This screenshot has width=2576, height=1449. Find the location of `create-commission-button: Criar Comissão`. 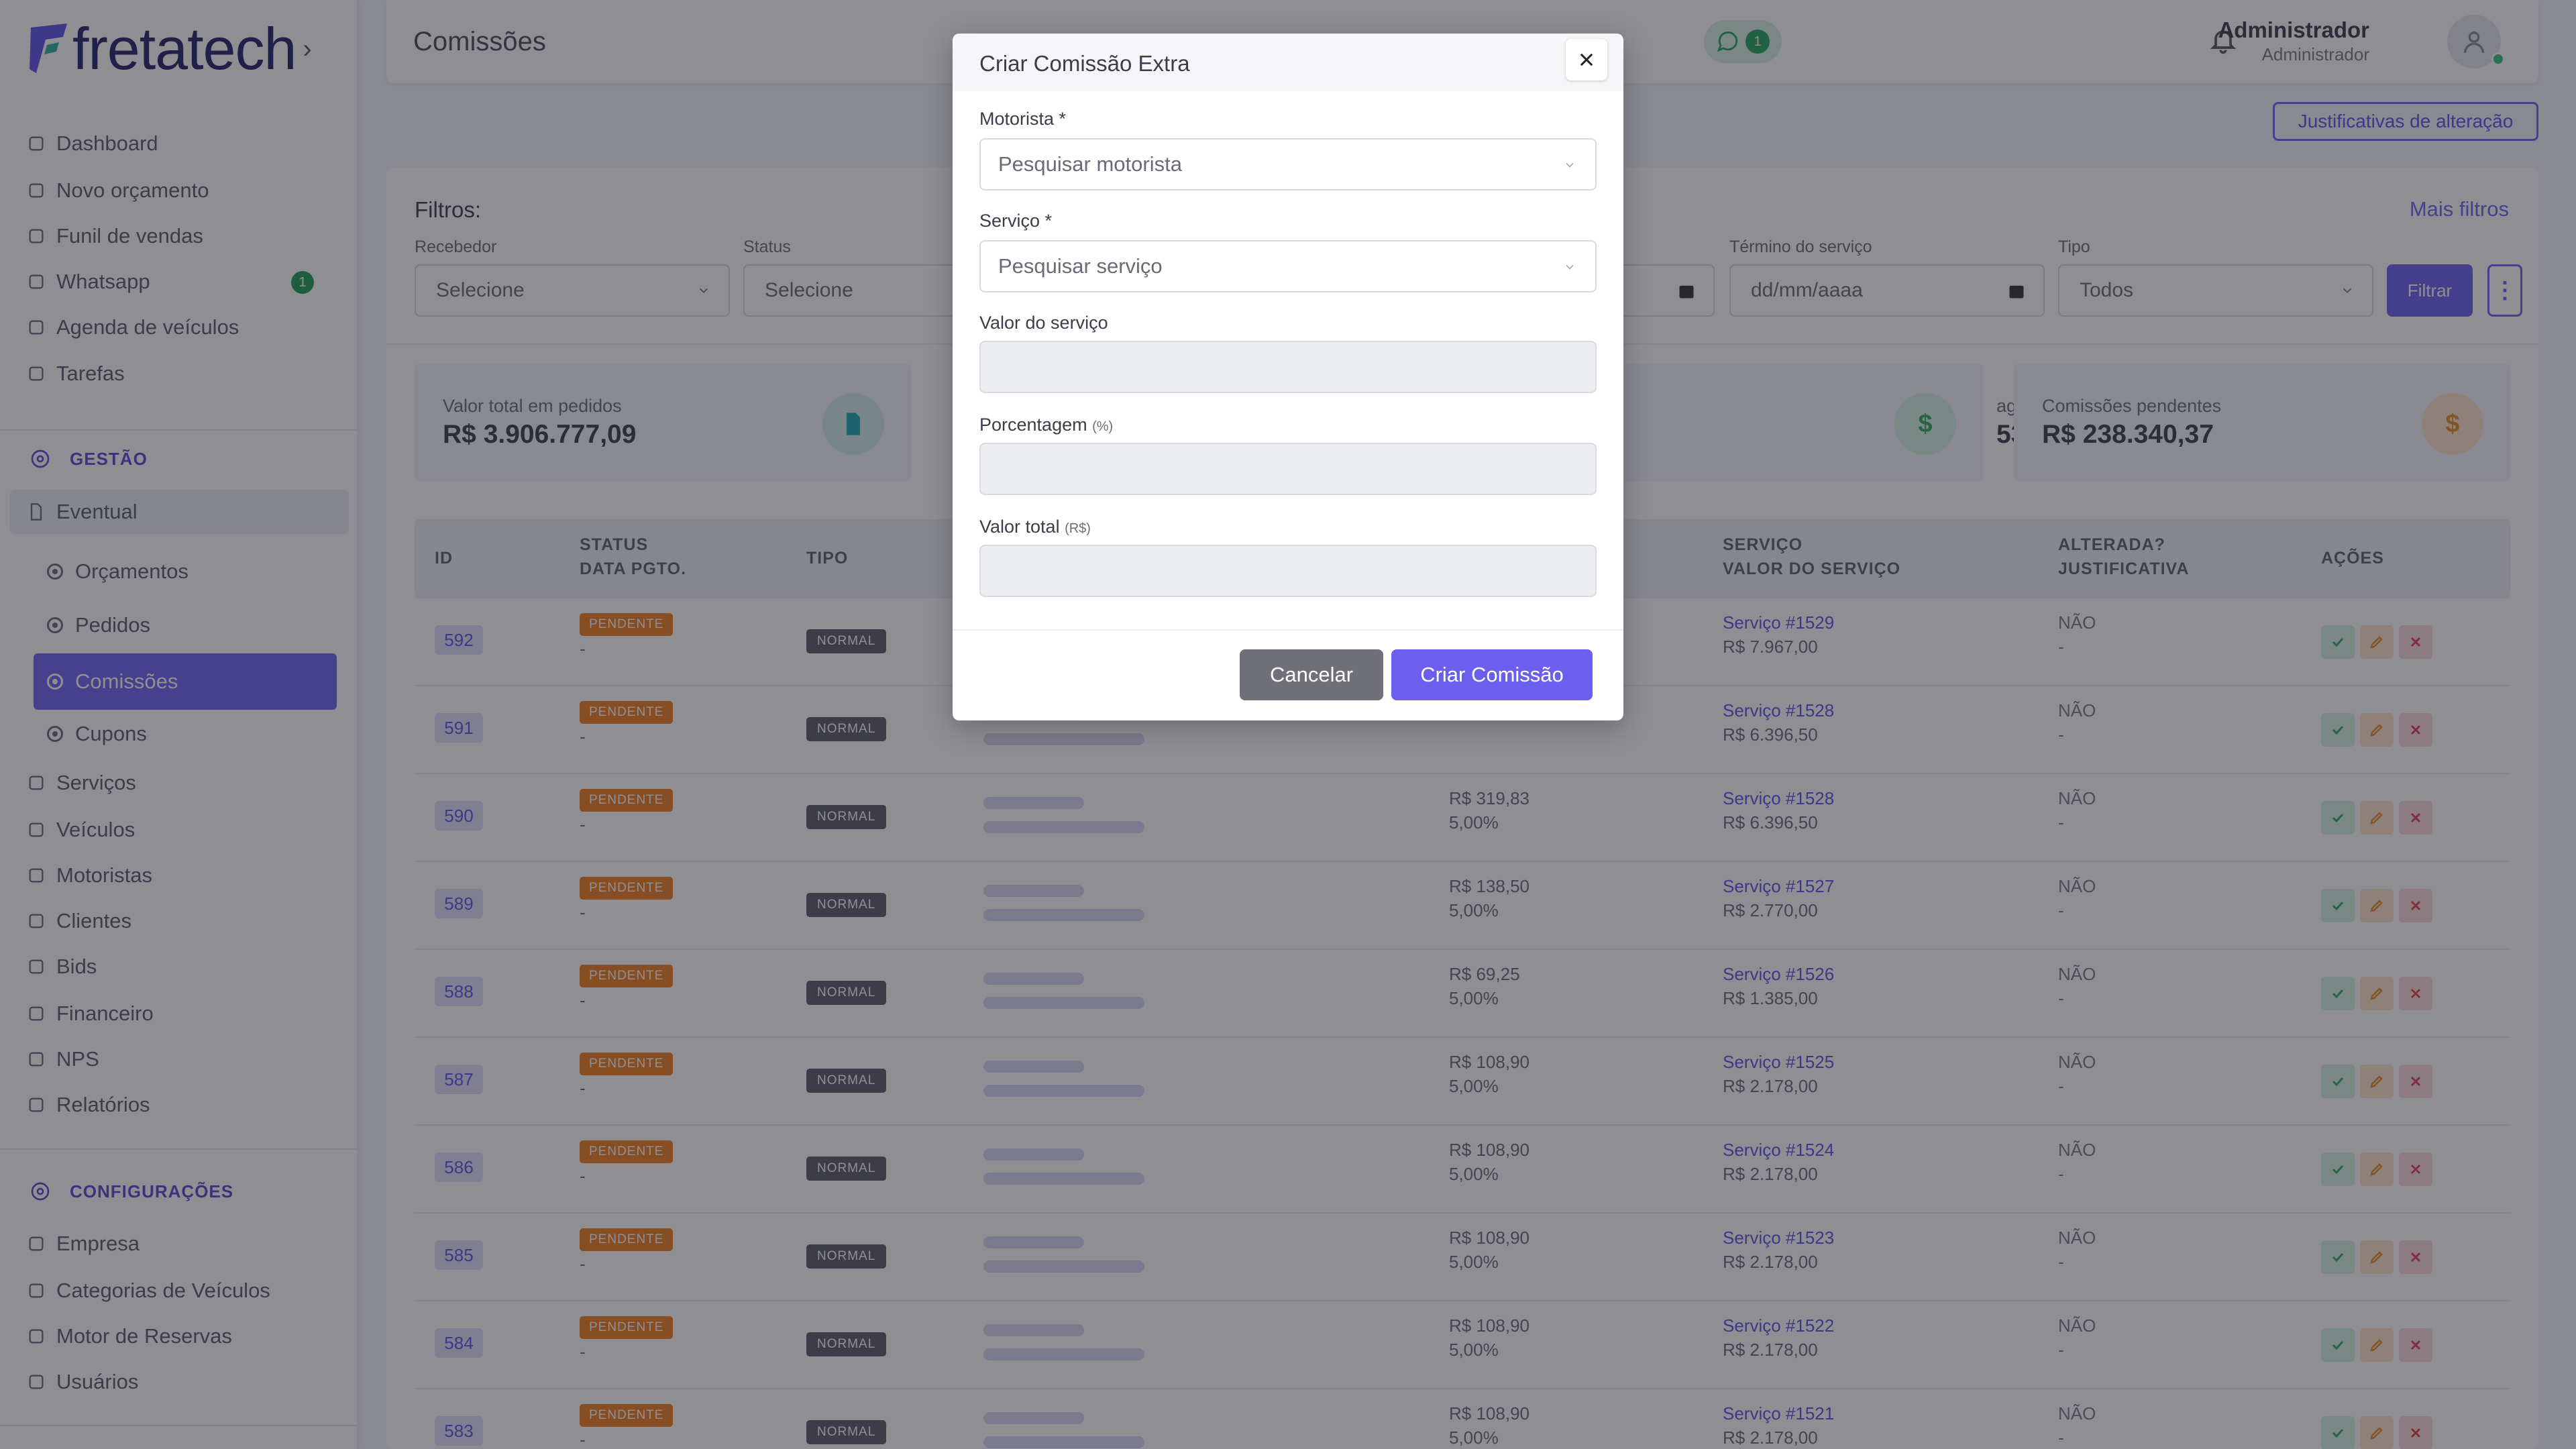

create-commission-button: Criar Comissão is located at coordinates (1492, 674).